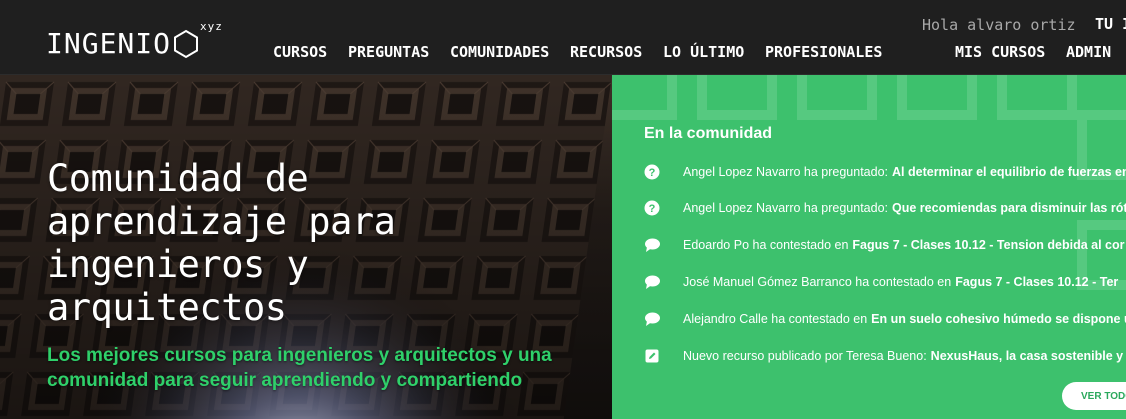  Describe the element at coordinates (823, 52) in the screenshot. I see `nav-profesionales: PROFESIONALES` at that location.